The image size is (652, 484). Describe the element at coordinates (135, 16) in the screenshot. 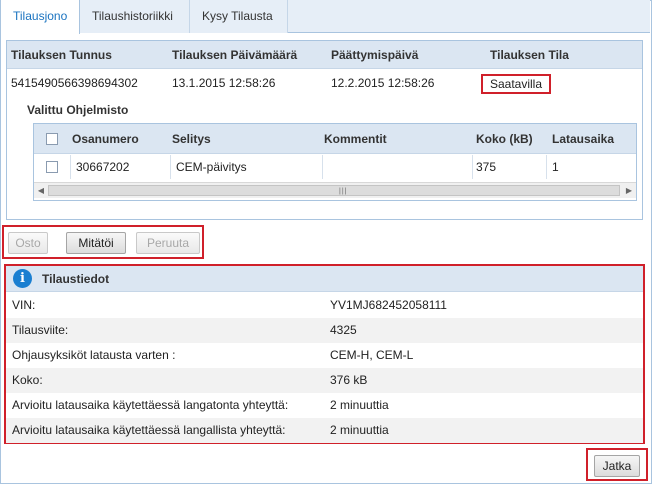

I see `tab-order-history: Tilaushistoriikki` at that location.